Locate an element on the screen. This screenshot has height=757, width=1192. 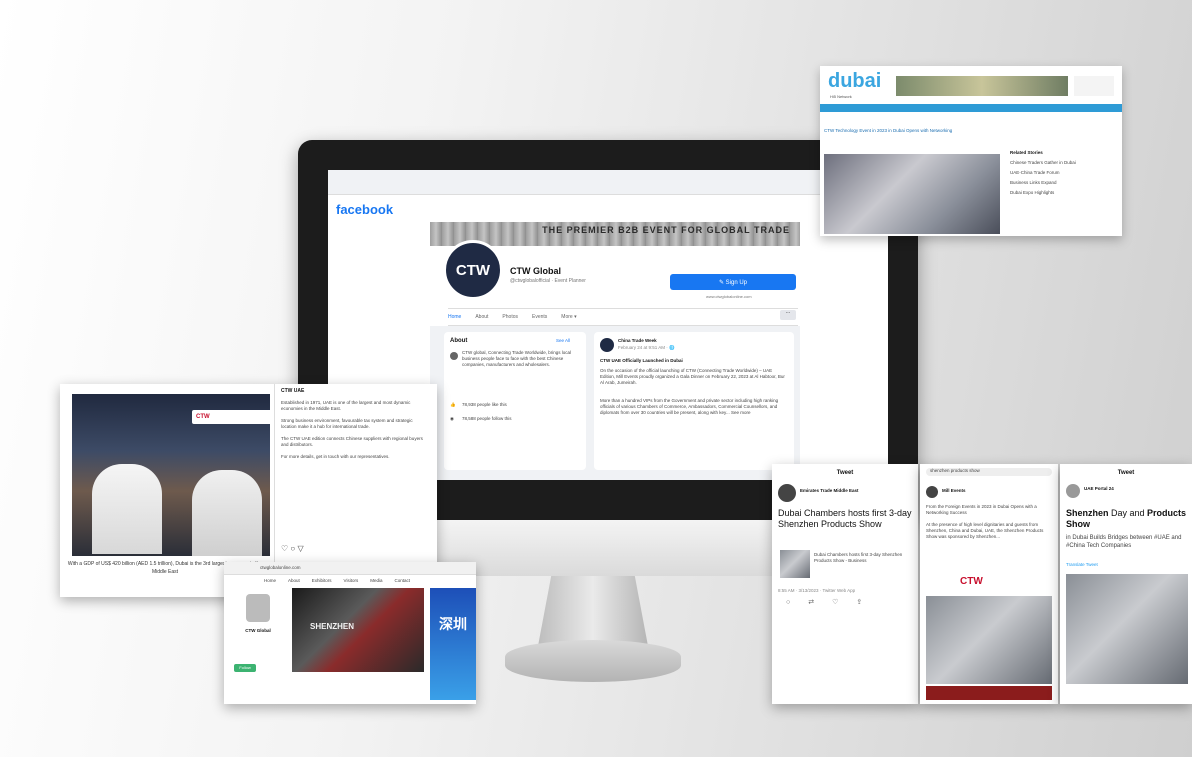
video-title: SHENZHEN is located at coordinates (332, 626).